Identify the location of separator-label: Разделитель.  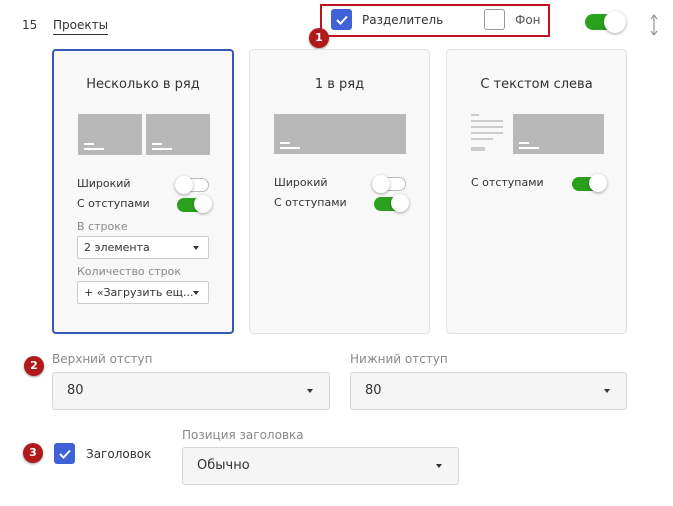
(403, 20).